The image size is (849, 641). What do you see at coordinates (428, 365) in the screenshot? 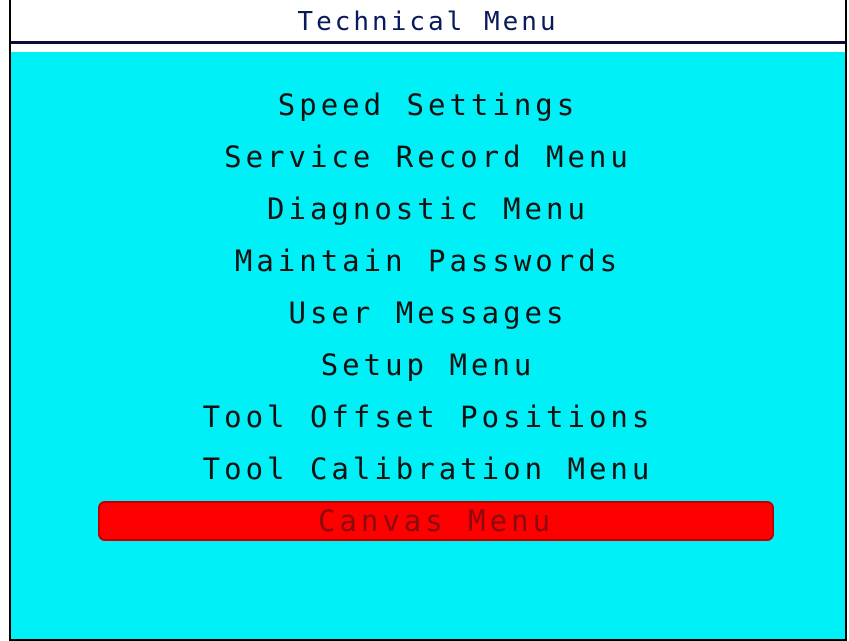
I see `menu-item-setup-menu: Setup Menu` at bounding box center [428, 365].